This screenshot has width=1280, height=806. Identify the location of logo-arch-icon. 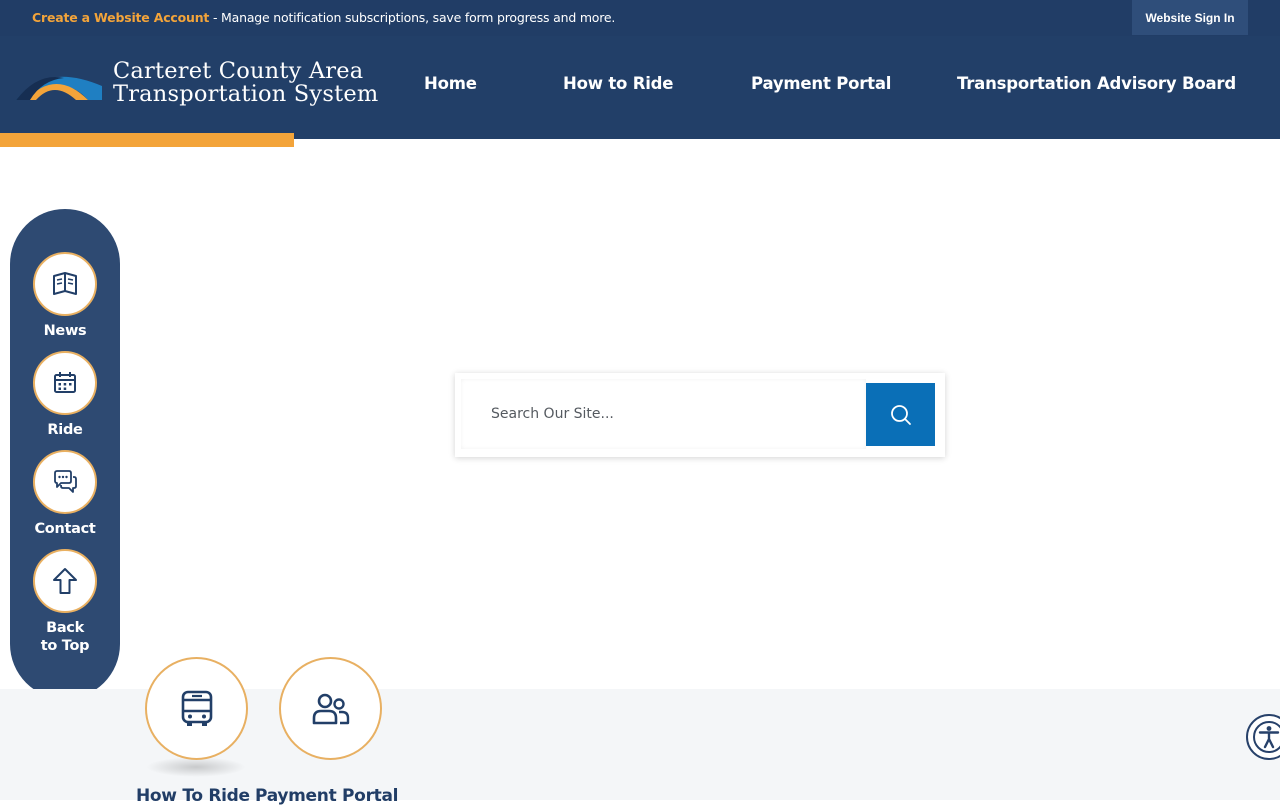
(59, 88).